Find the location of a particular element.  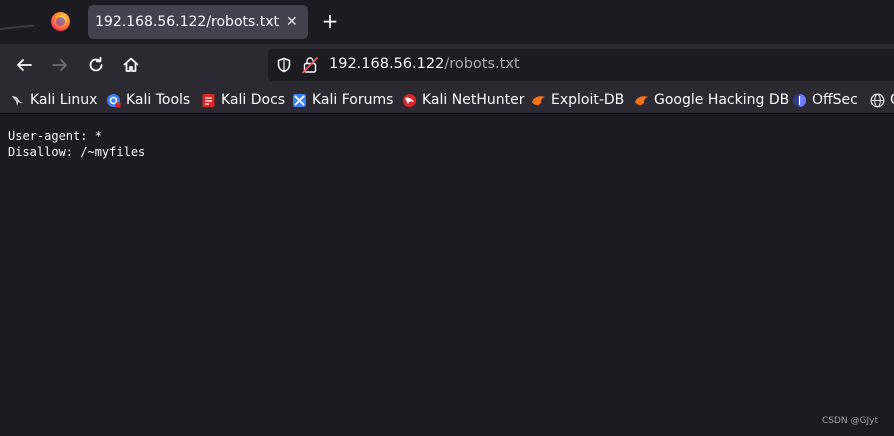

exploit-db-icon is located at coordinates (538, 100).